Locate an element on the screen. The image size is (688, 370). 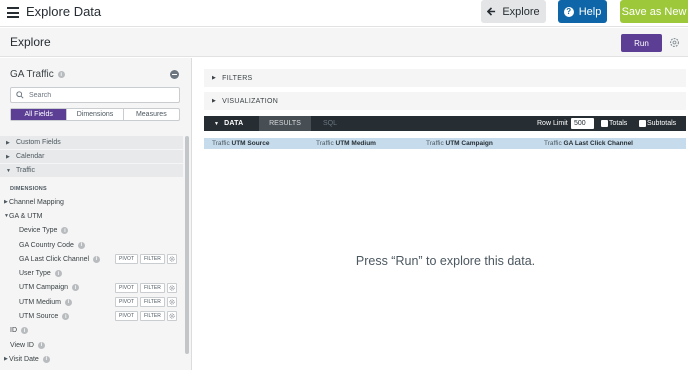
explore-header: Explore Run is located at coordinates (344, 42).